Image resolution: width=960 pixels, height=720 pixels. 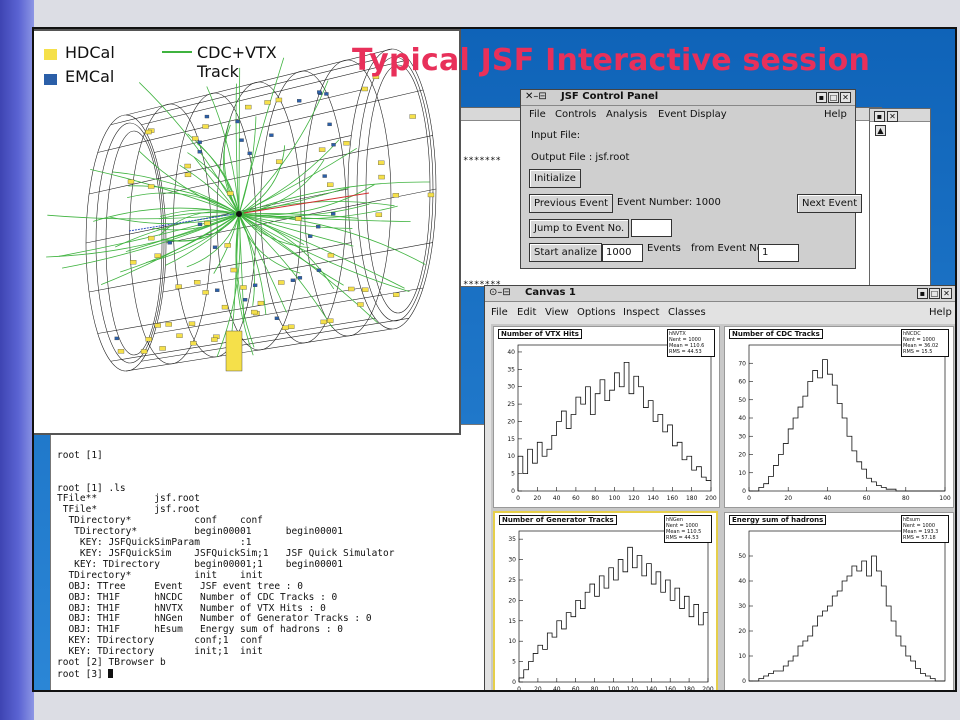 What do you see at coordinates (537, 498) in the screenshot?
I see `x-tick-label: 20` at bounding box center [537, 498].